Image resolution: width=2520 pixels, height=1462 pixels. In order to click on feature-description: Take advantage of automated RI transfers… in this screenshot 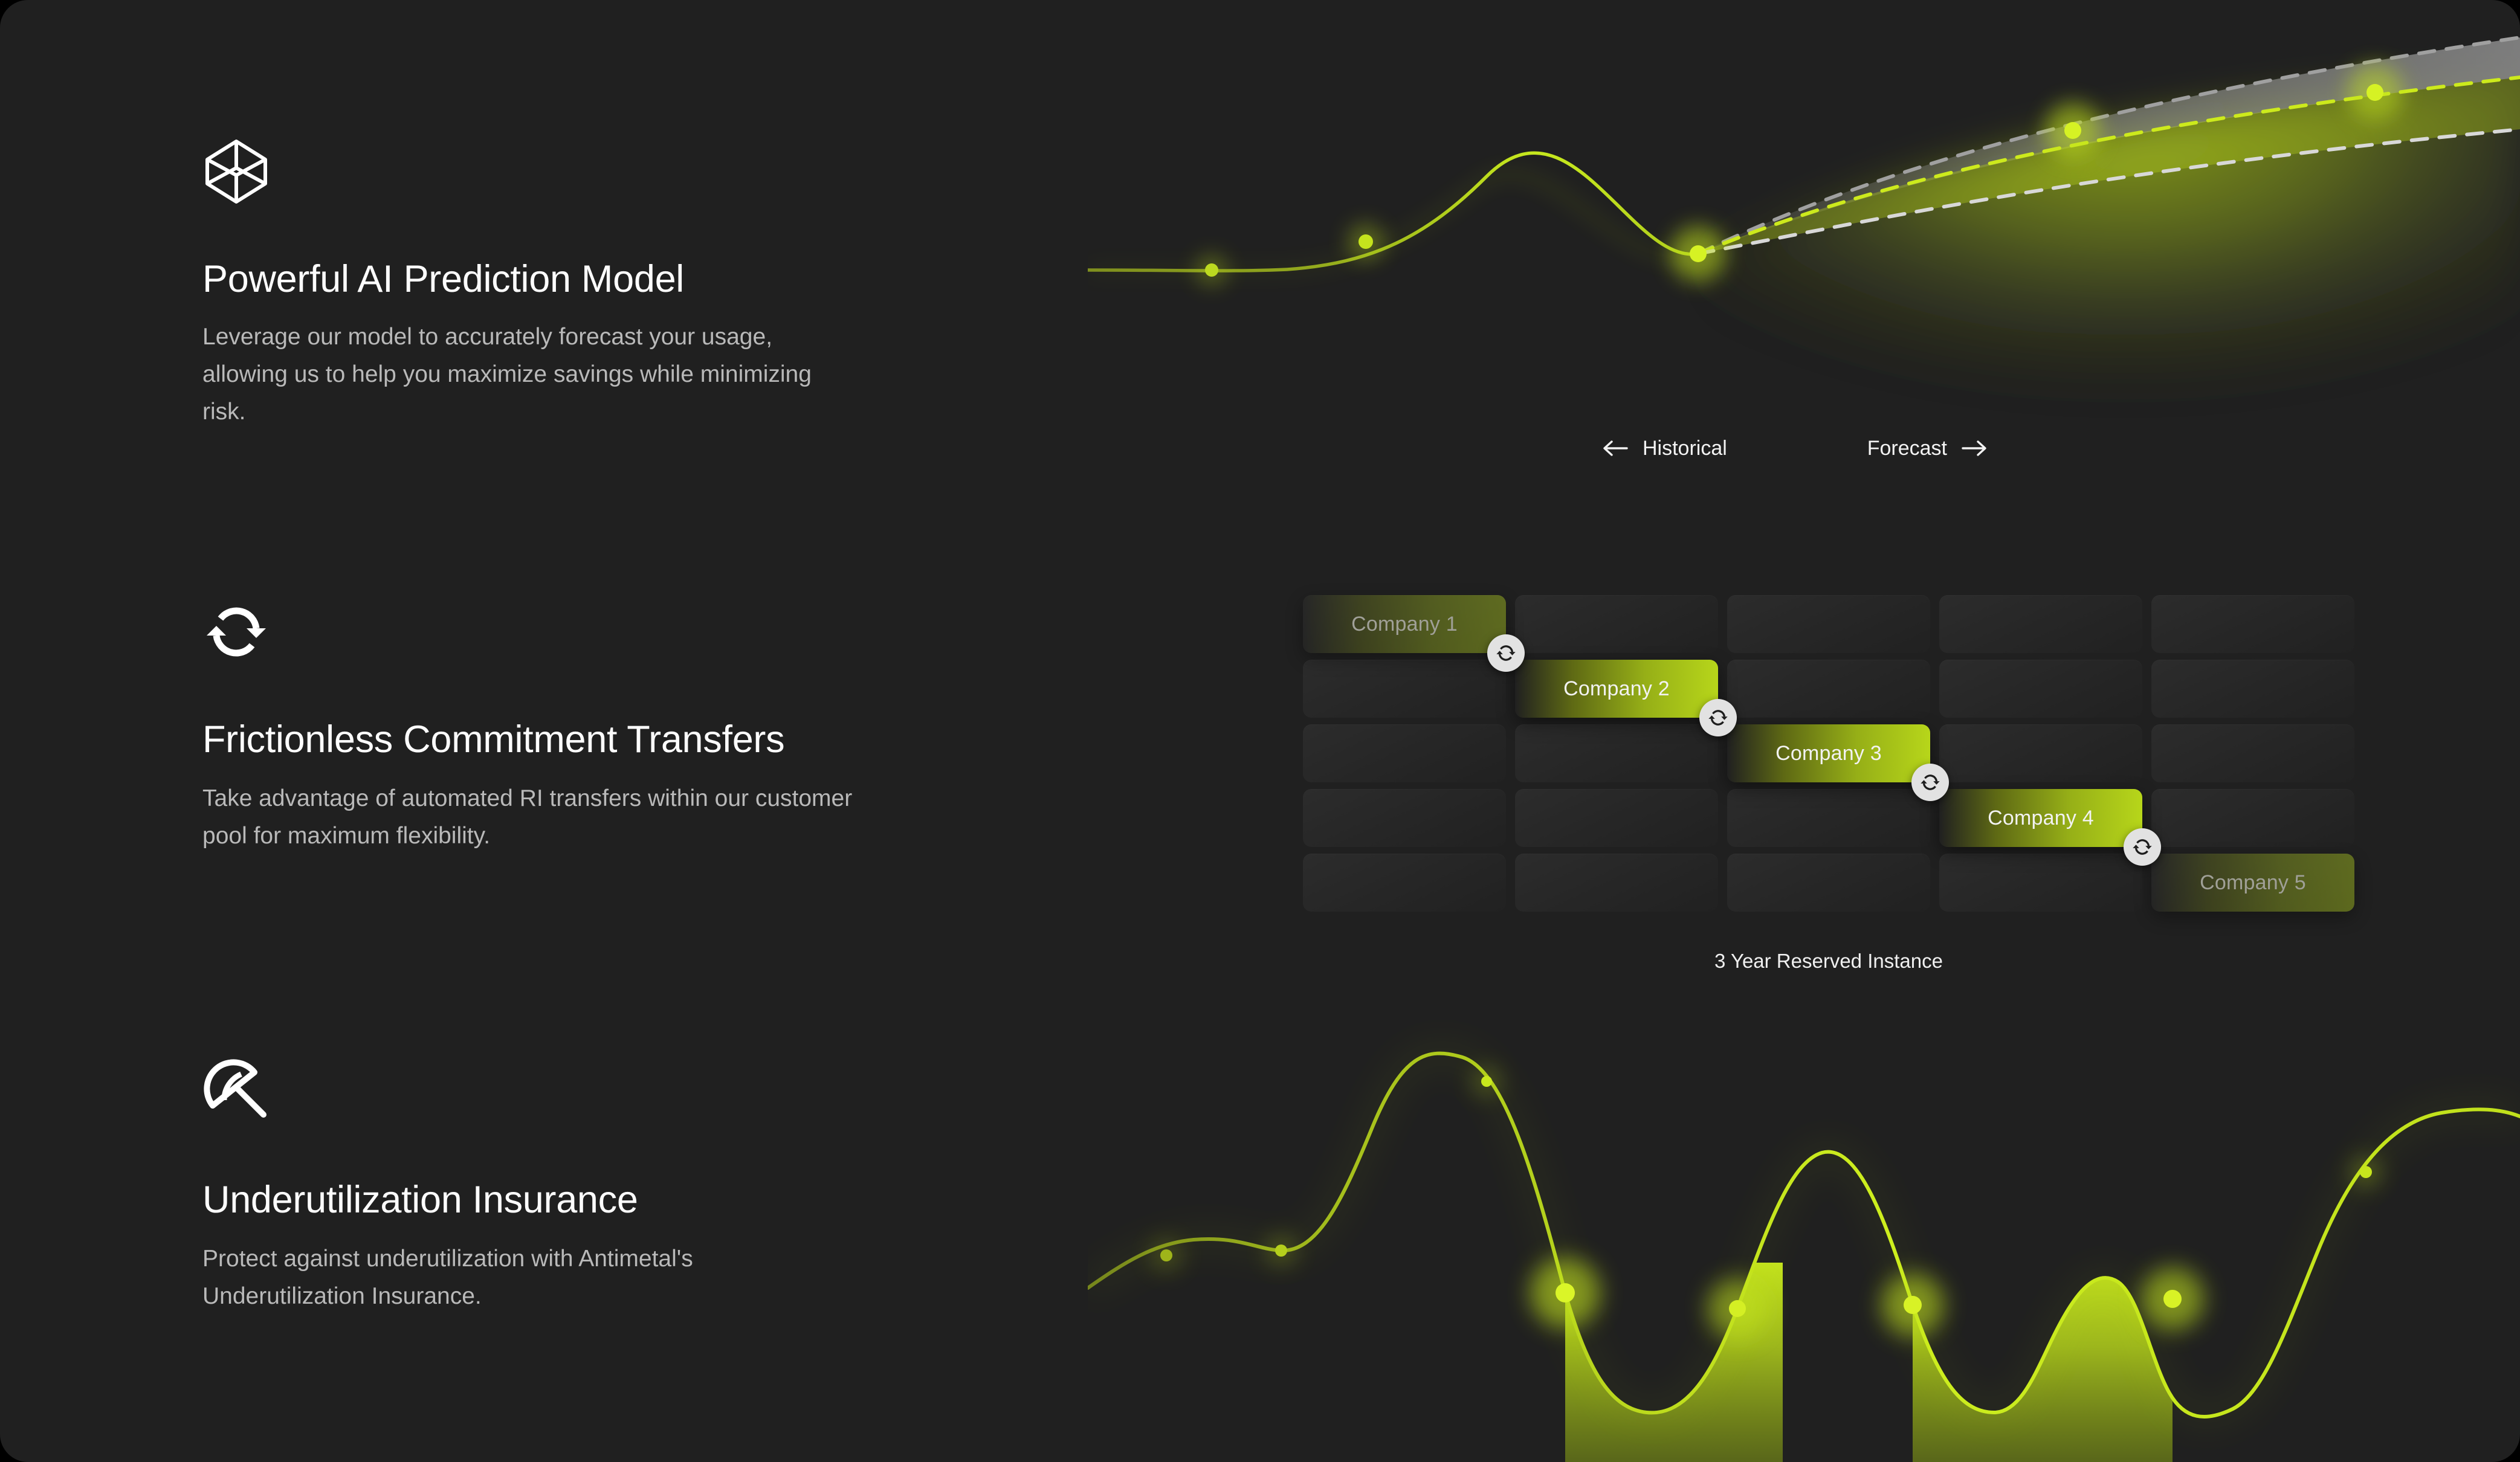, I will do `click(527, 817)`.